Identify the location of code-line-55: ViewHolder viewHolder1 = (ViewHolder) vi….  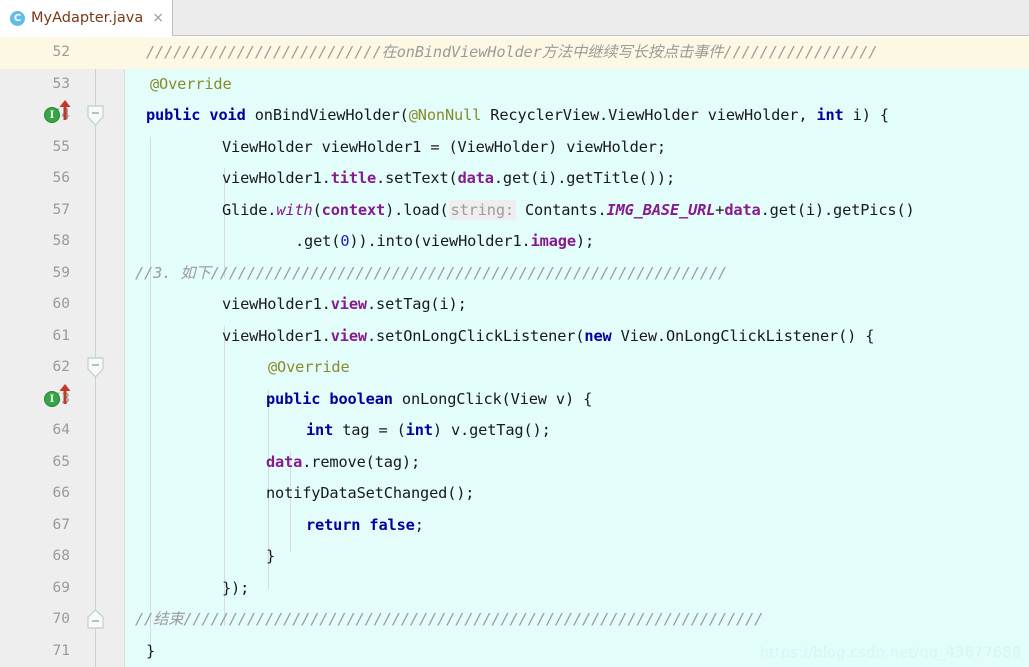
(444, 148).